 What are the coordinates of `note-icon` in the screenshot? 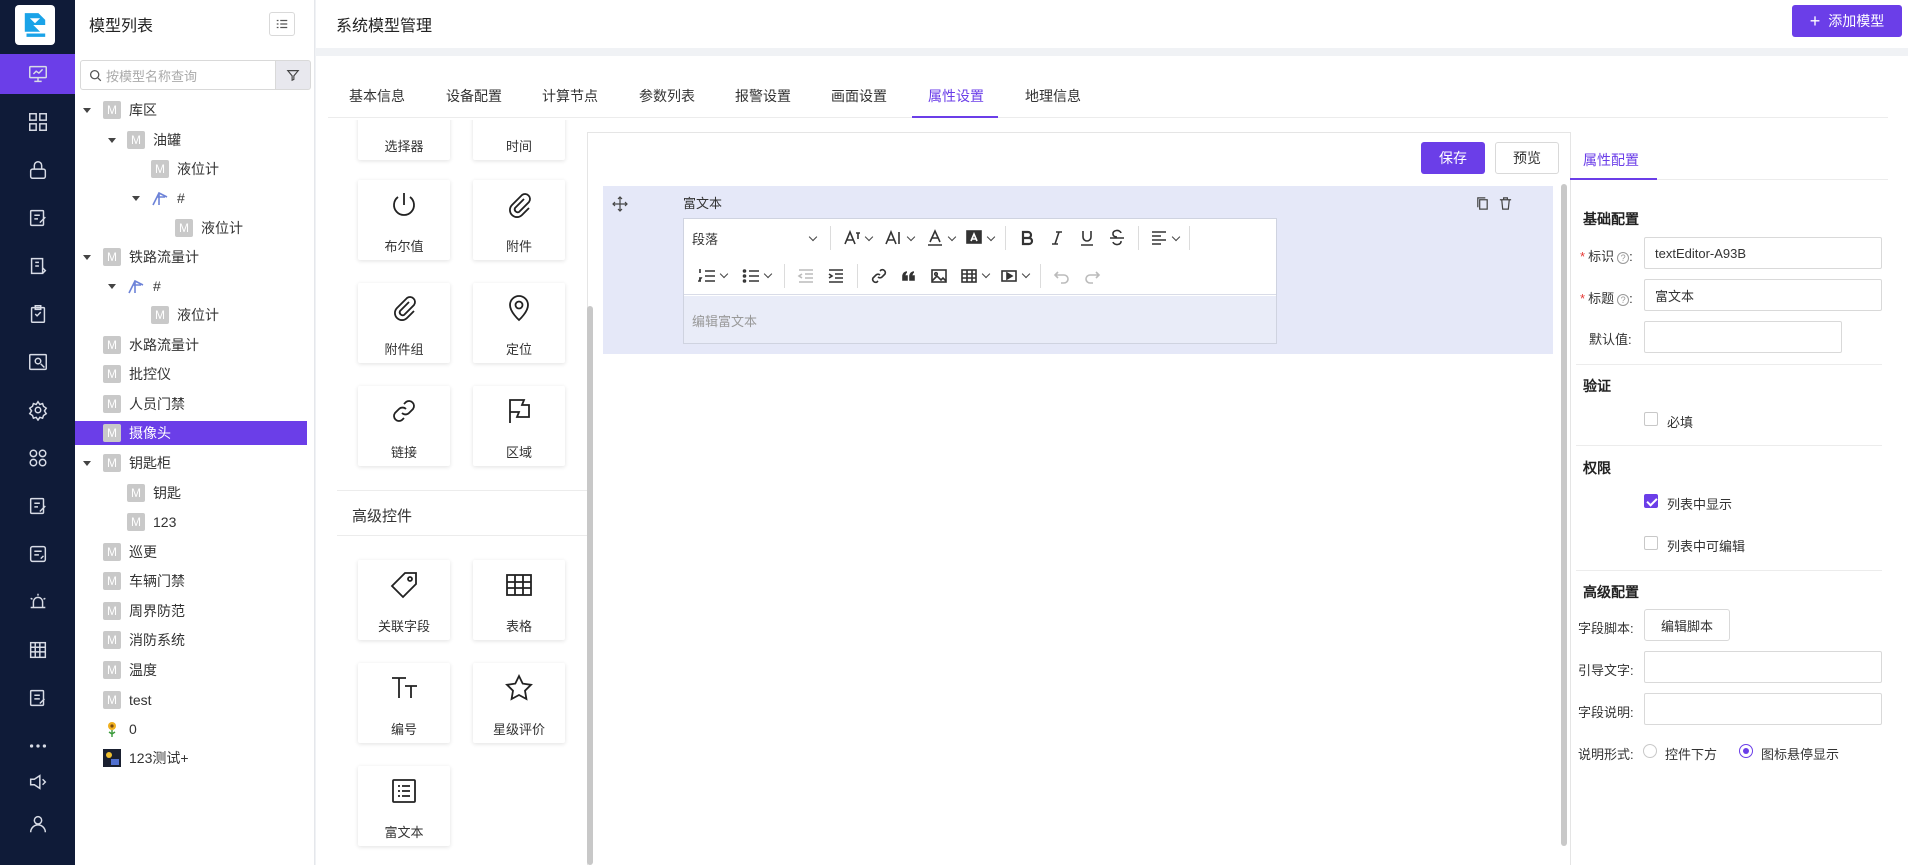 It's located at (37, 554).